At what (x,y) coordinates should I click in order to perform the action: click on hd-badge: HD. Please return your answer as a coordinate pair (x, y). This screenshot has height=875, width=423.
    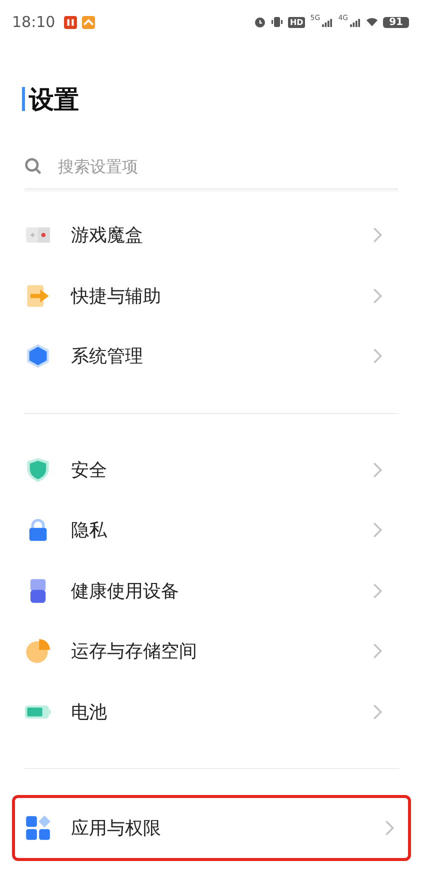
    Looking at the image, I should click on (297, 22).